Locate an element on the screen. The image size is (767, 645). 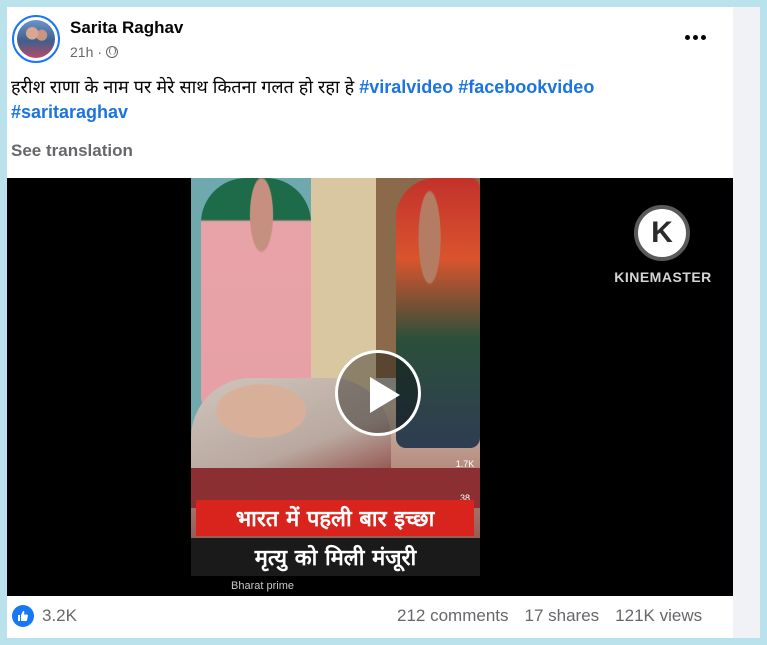
post-stats: 212 comments 17 shares 121K views is located at coordinates (549, 616).